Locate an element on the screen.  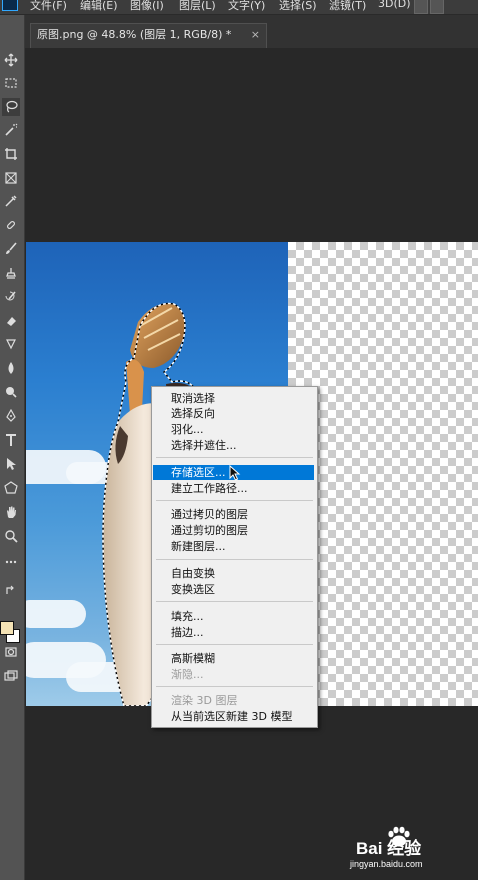
pen-icon is located at coordinates (11, 416).